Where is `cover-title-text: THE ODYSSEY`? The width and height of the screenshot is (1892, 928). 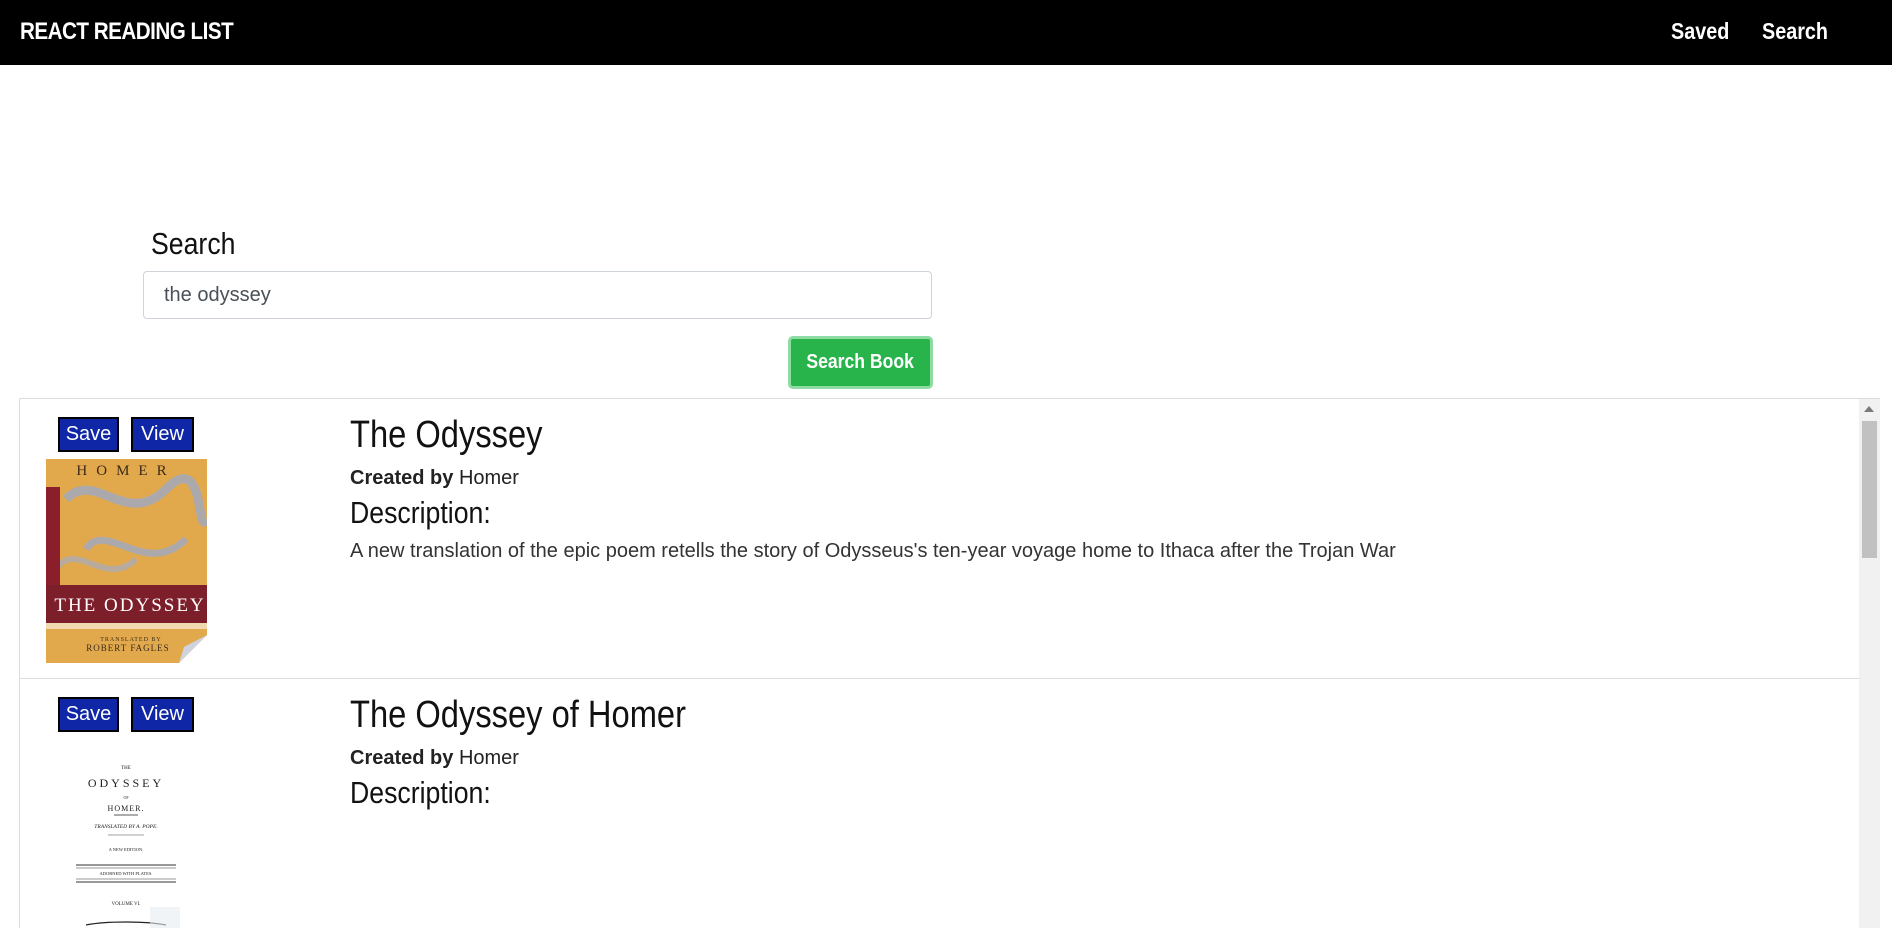
cover-title-text: THE ODYSSEY is located at coordinates (129, 605).